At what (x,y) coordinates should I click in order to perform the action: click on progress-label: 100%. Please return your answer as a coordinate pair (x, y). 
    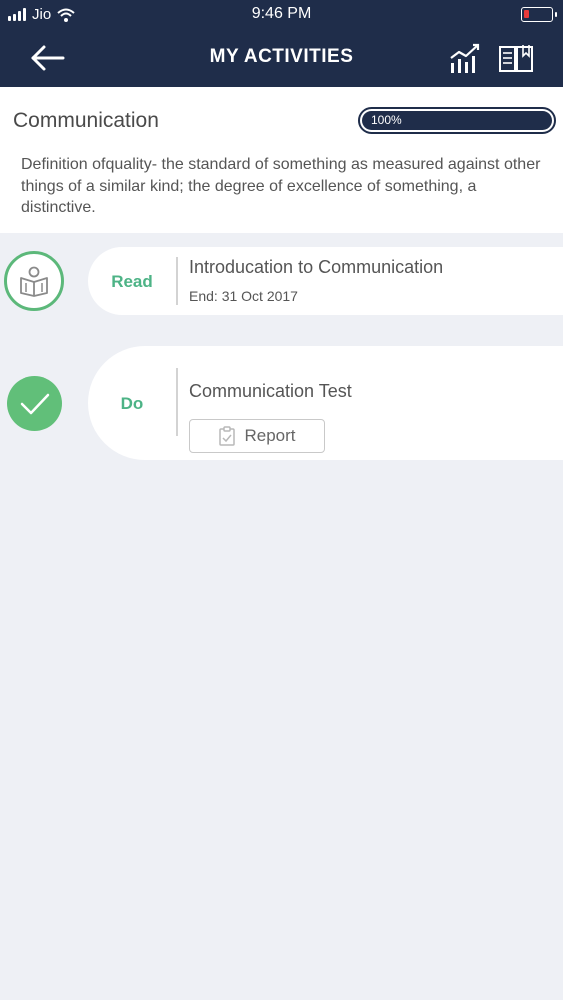
    Looking at the image, I should click on (457, 120).